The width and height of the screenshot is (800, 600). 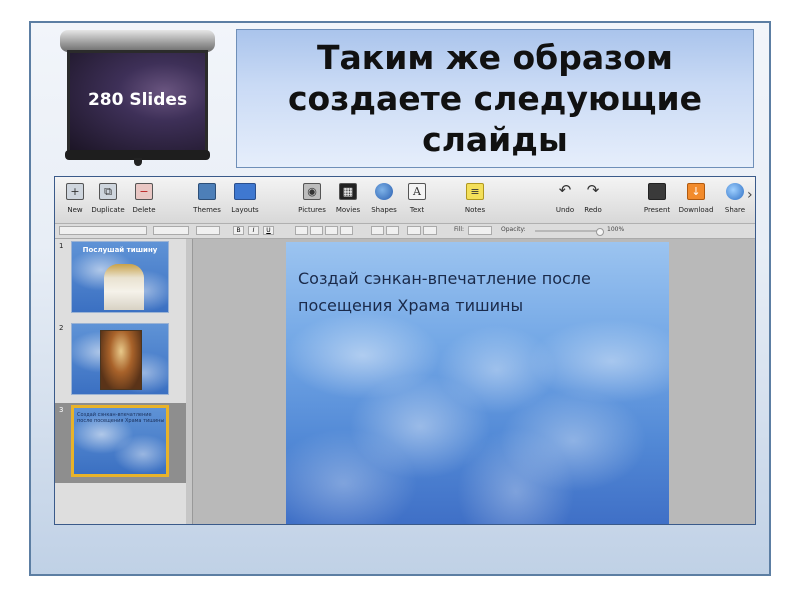 I want to click on notes-button: ≡ Notes, so click(x=475, y=202).